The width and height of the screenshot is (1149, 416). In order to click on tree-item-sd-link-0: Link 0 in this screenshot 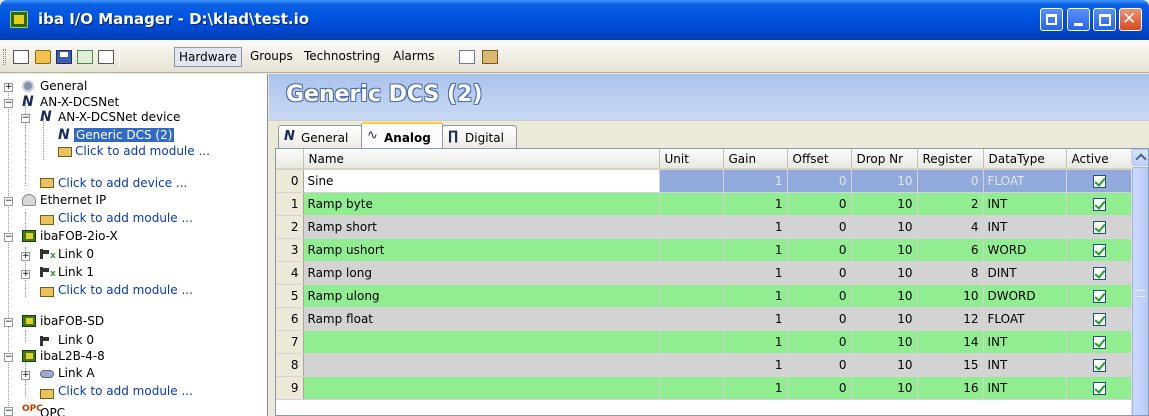, I will do `click(76, 340)`.